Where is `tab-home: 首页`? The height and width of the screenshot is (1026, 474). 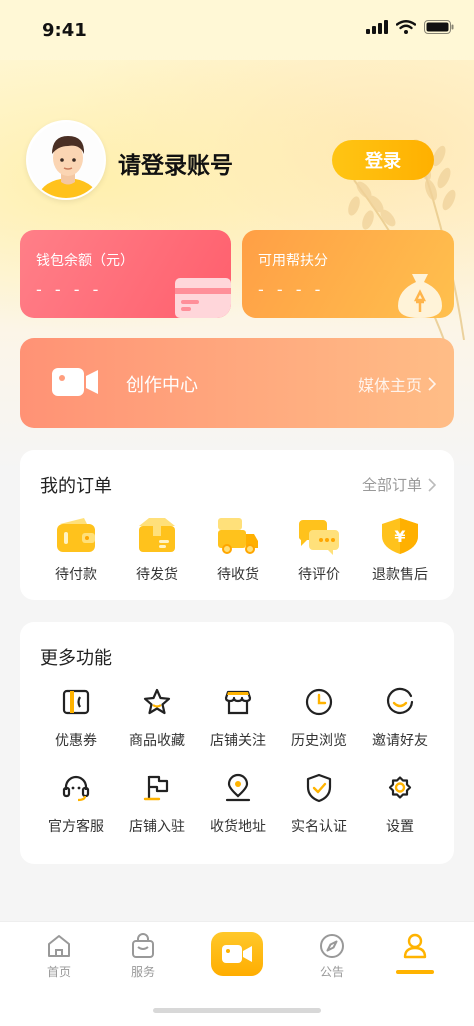
tab-home: 首页 is located at coordinates (59, 956).